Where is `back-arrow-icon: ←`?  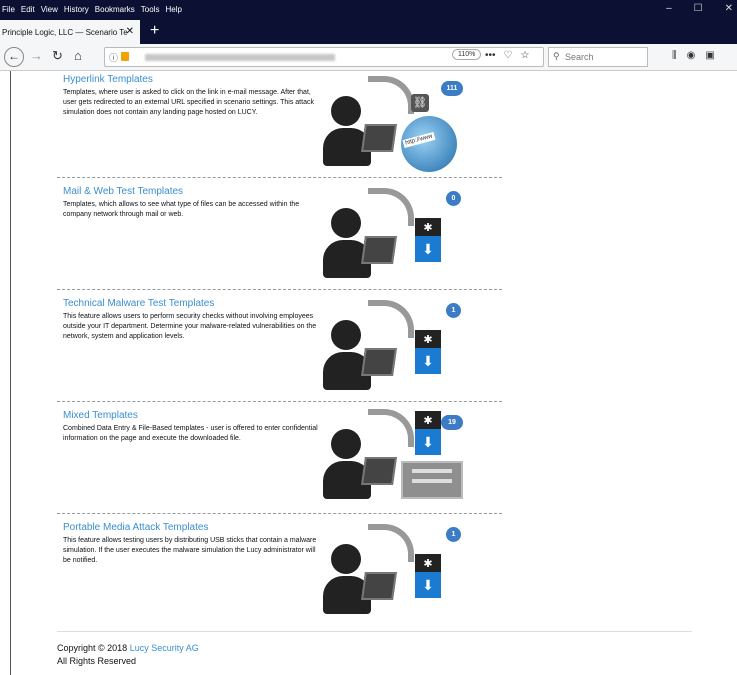
back-arrow-icon: ← is located at coordinates (14, 57).